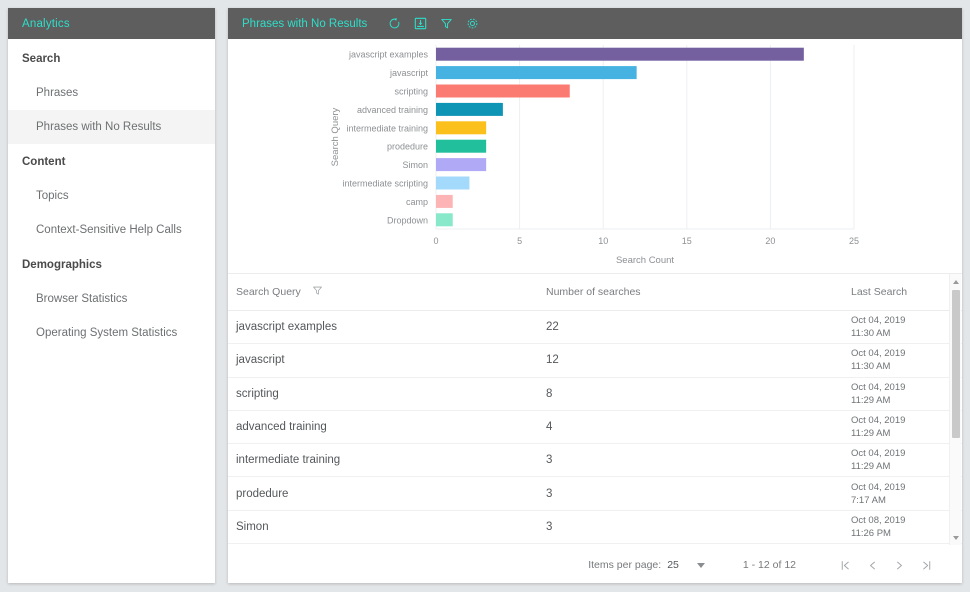 The width and height of the screenshot is (970, 592). I want to click on sidebar-item-topics: Topics, so click(111, 196).